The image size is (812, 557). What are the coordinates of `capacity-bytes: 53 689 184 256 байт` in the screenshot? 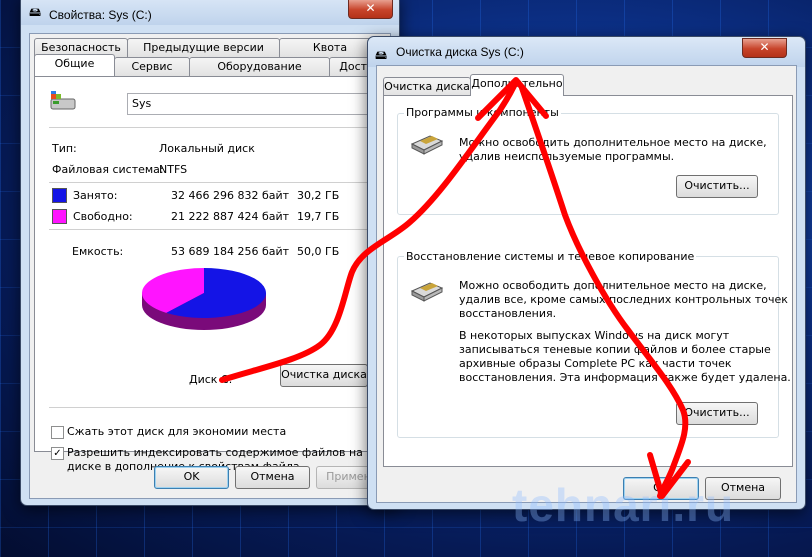 It's located at (230, 251).